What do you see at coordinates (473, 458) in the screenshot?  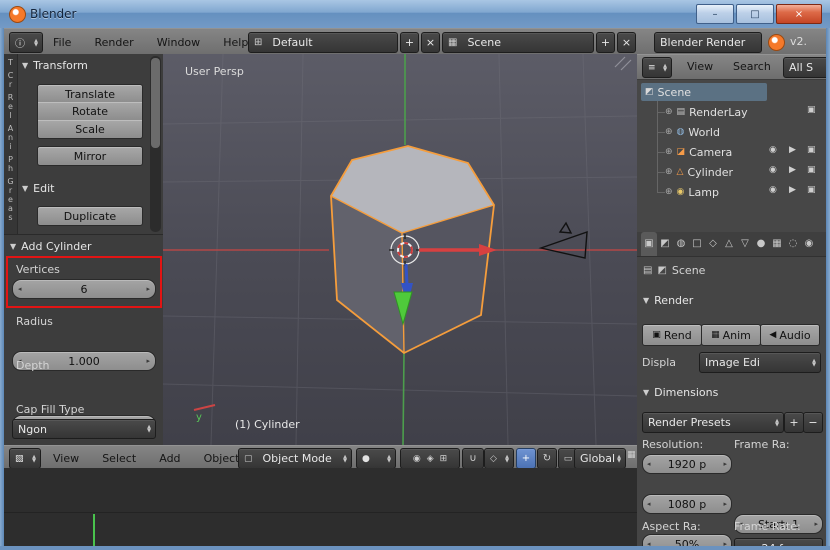 I see `snap-toggle-button: ∪` at bounding box center [473, 458].